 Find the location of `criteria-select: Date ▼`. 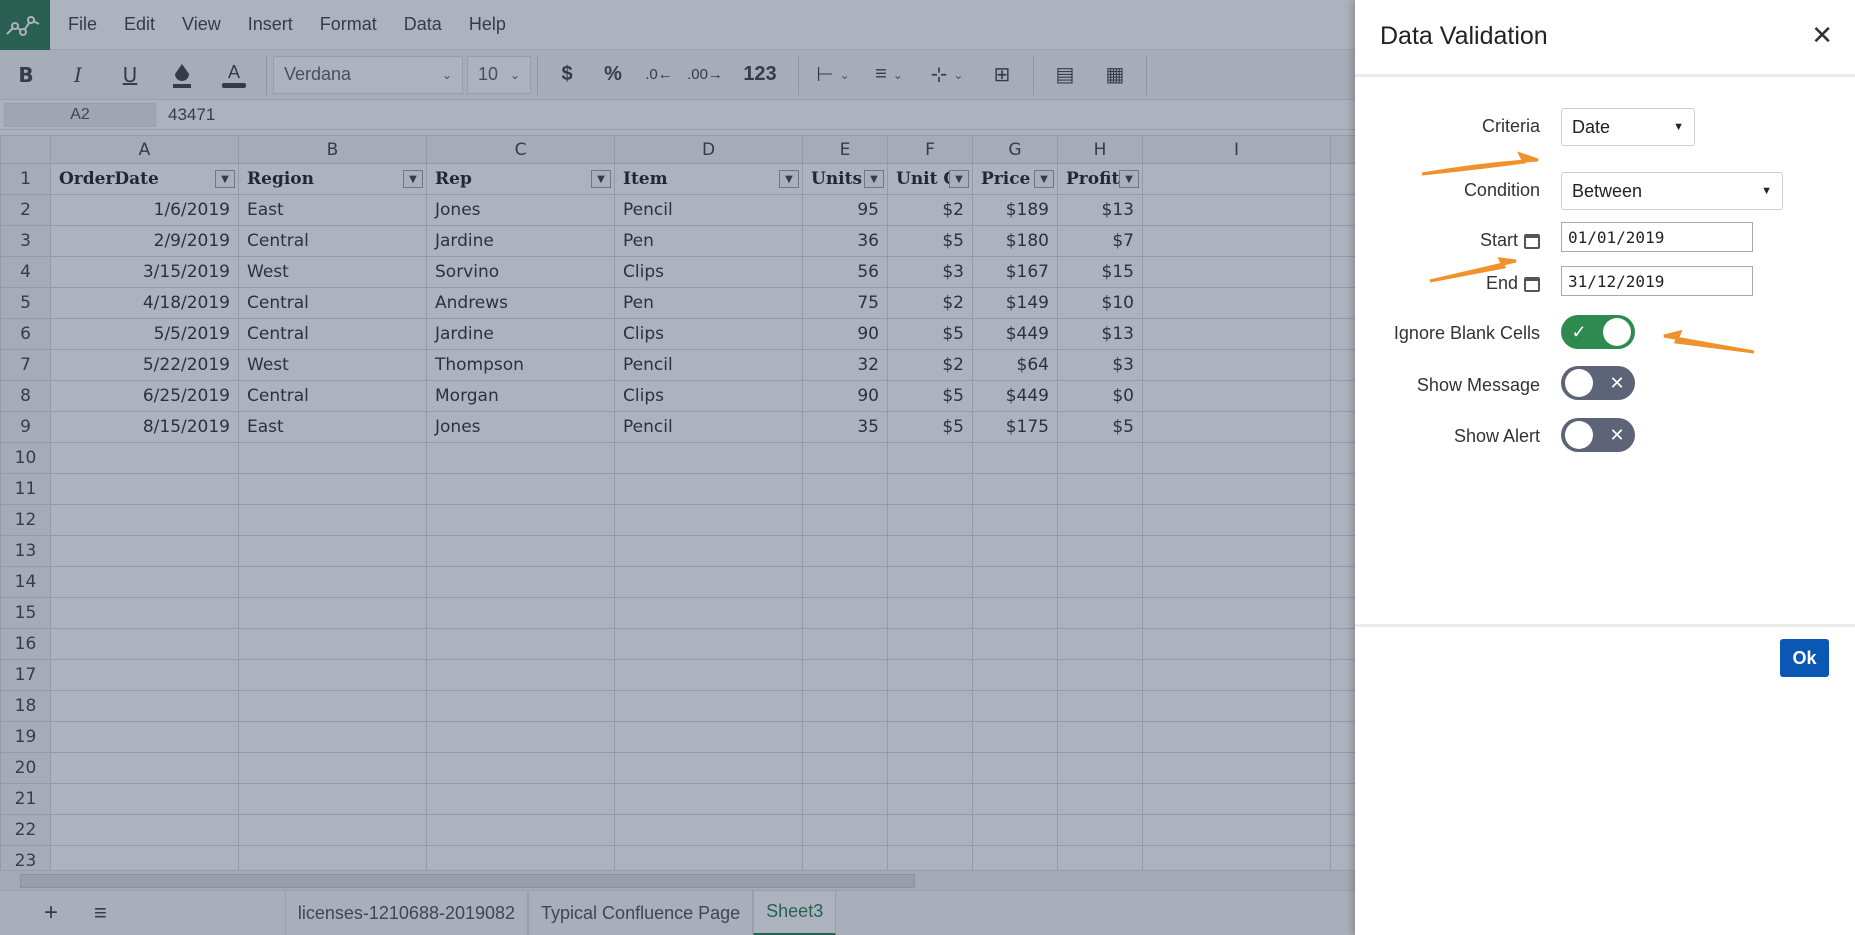

criteria-select: Date ▼ is located at coordinates (1628, 127).